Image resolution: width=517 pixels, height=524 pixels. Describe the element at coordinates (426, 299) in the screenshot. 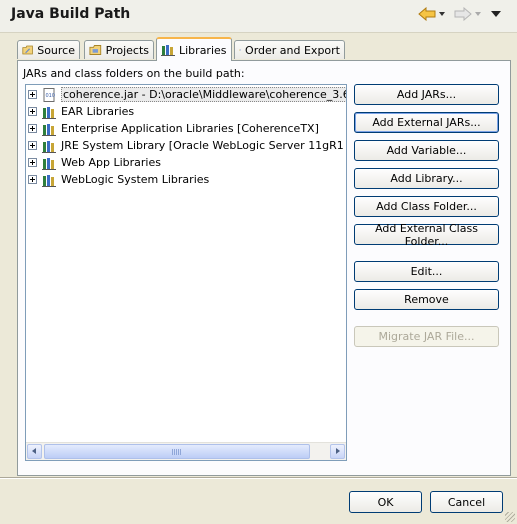

I see `remove-button: Remove` at that location.